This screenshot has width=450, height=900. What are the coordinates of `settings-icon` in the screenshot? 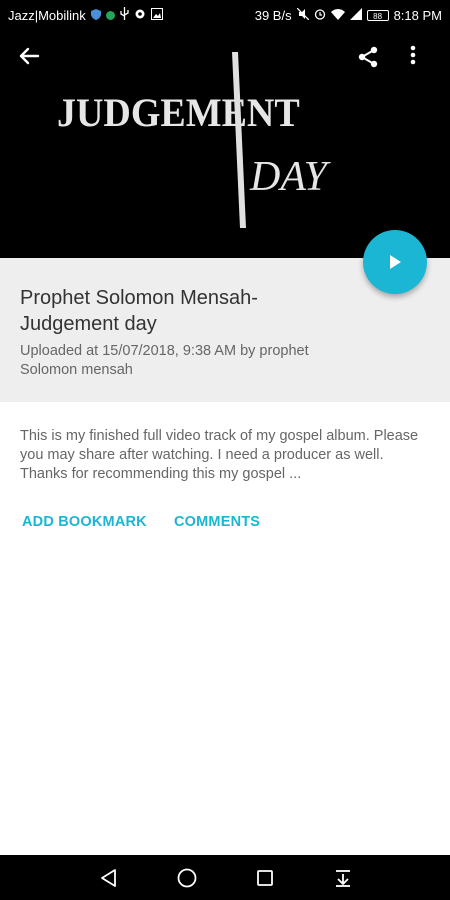 It's located at (140, 15).